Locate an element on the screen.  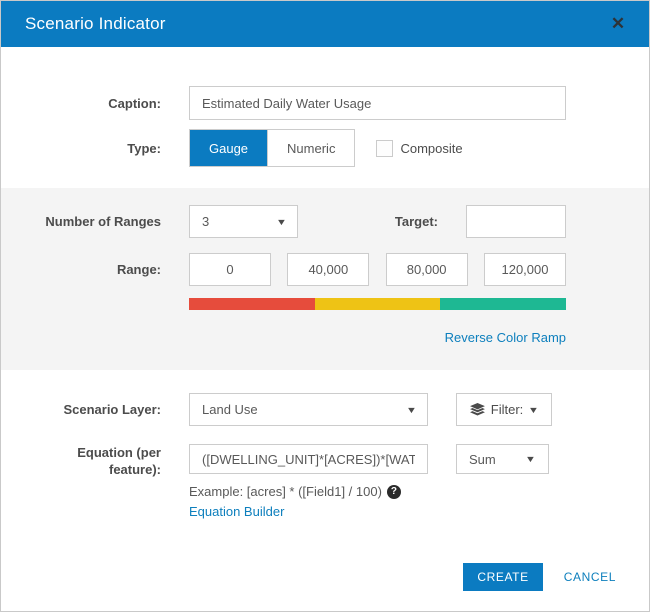
color-ramp is located at coordinates (378, 304).